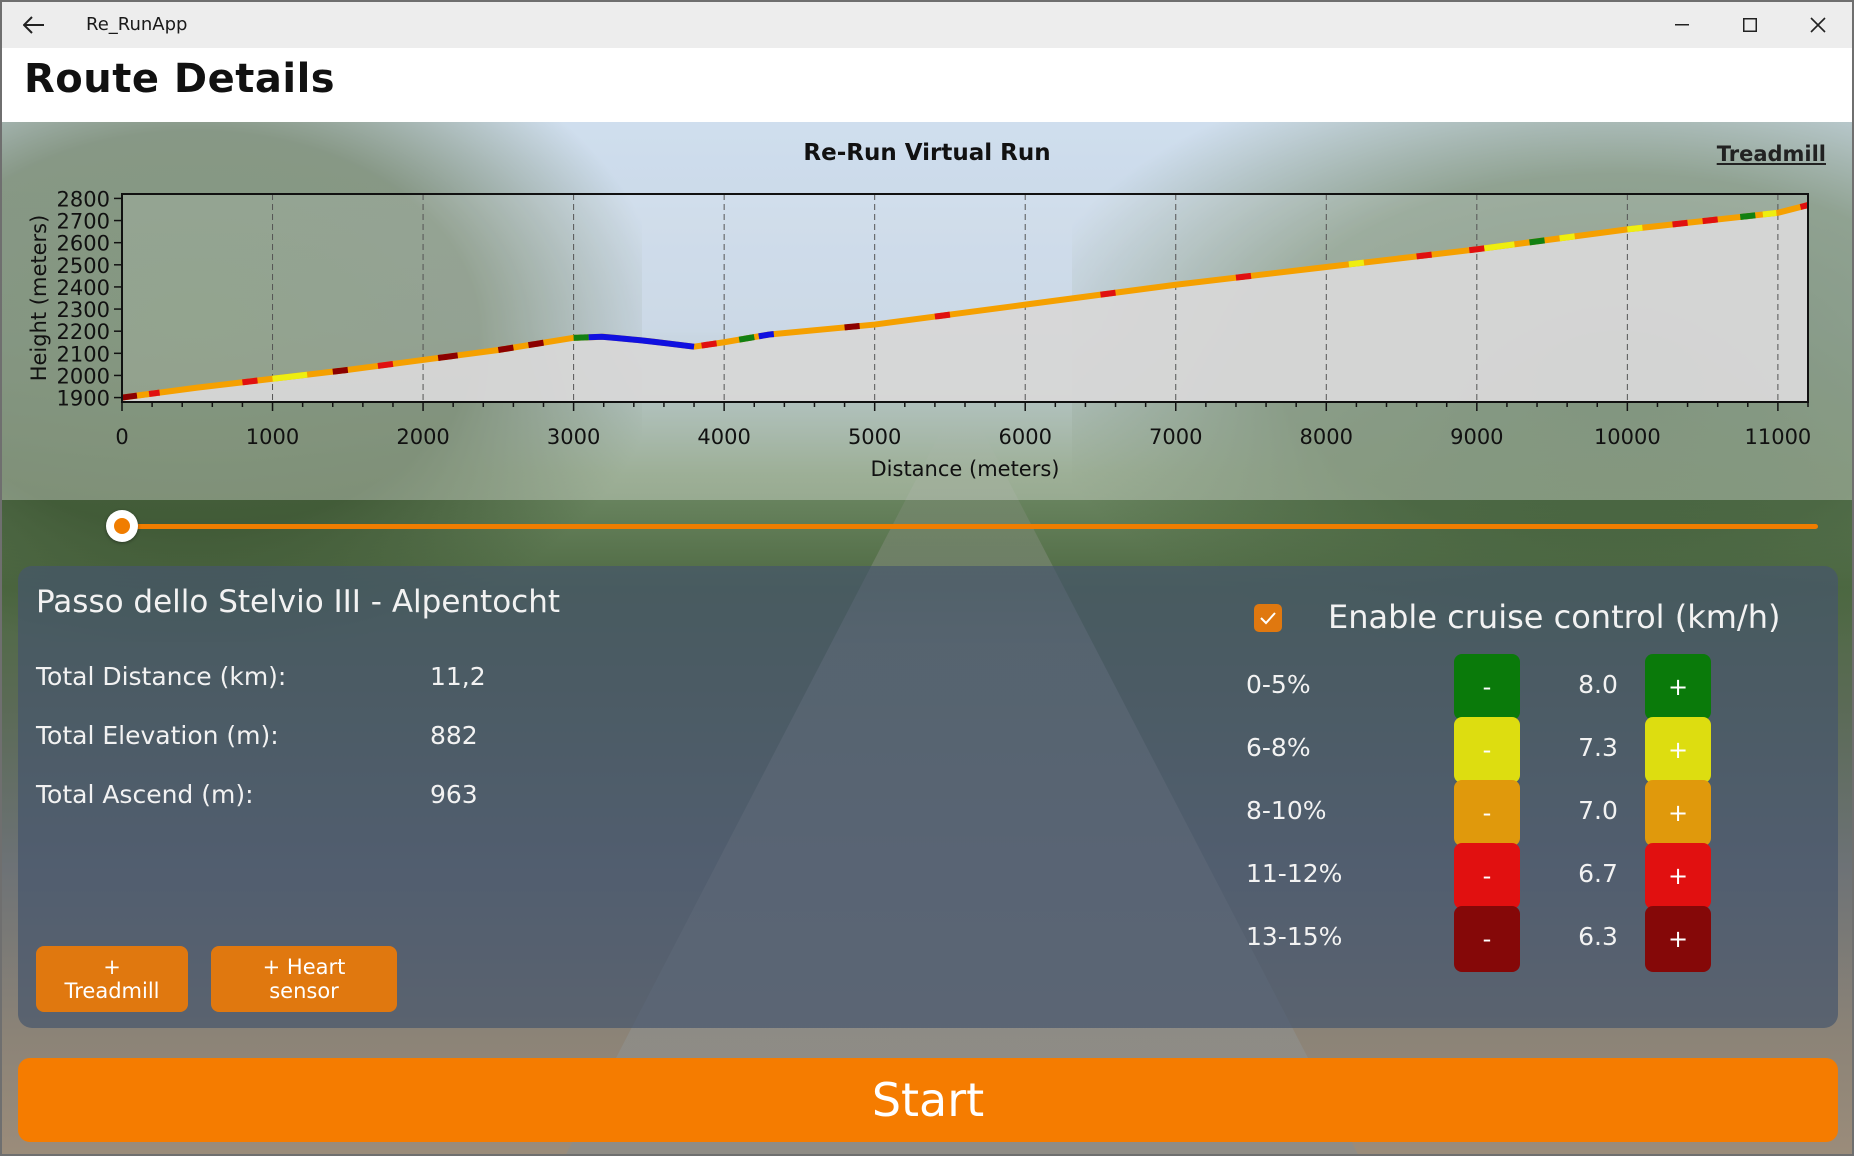  What do you see at coordinates (145, 794) in the screenshot?
I see `total-ascend-label: Total Ascend (m):` at bounding box center [145, 794].